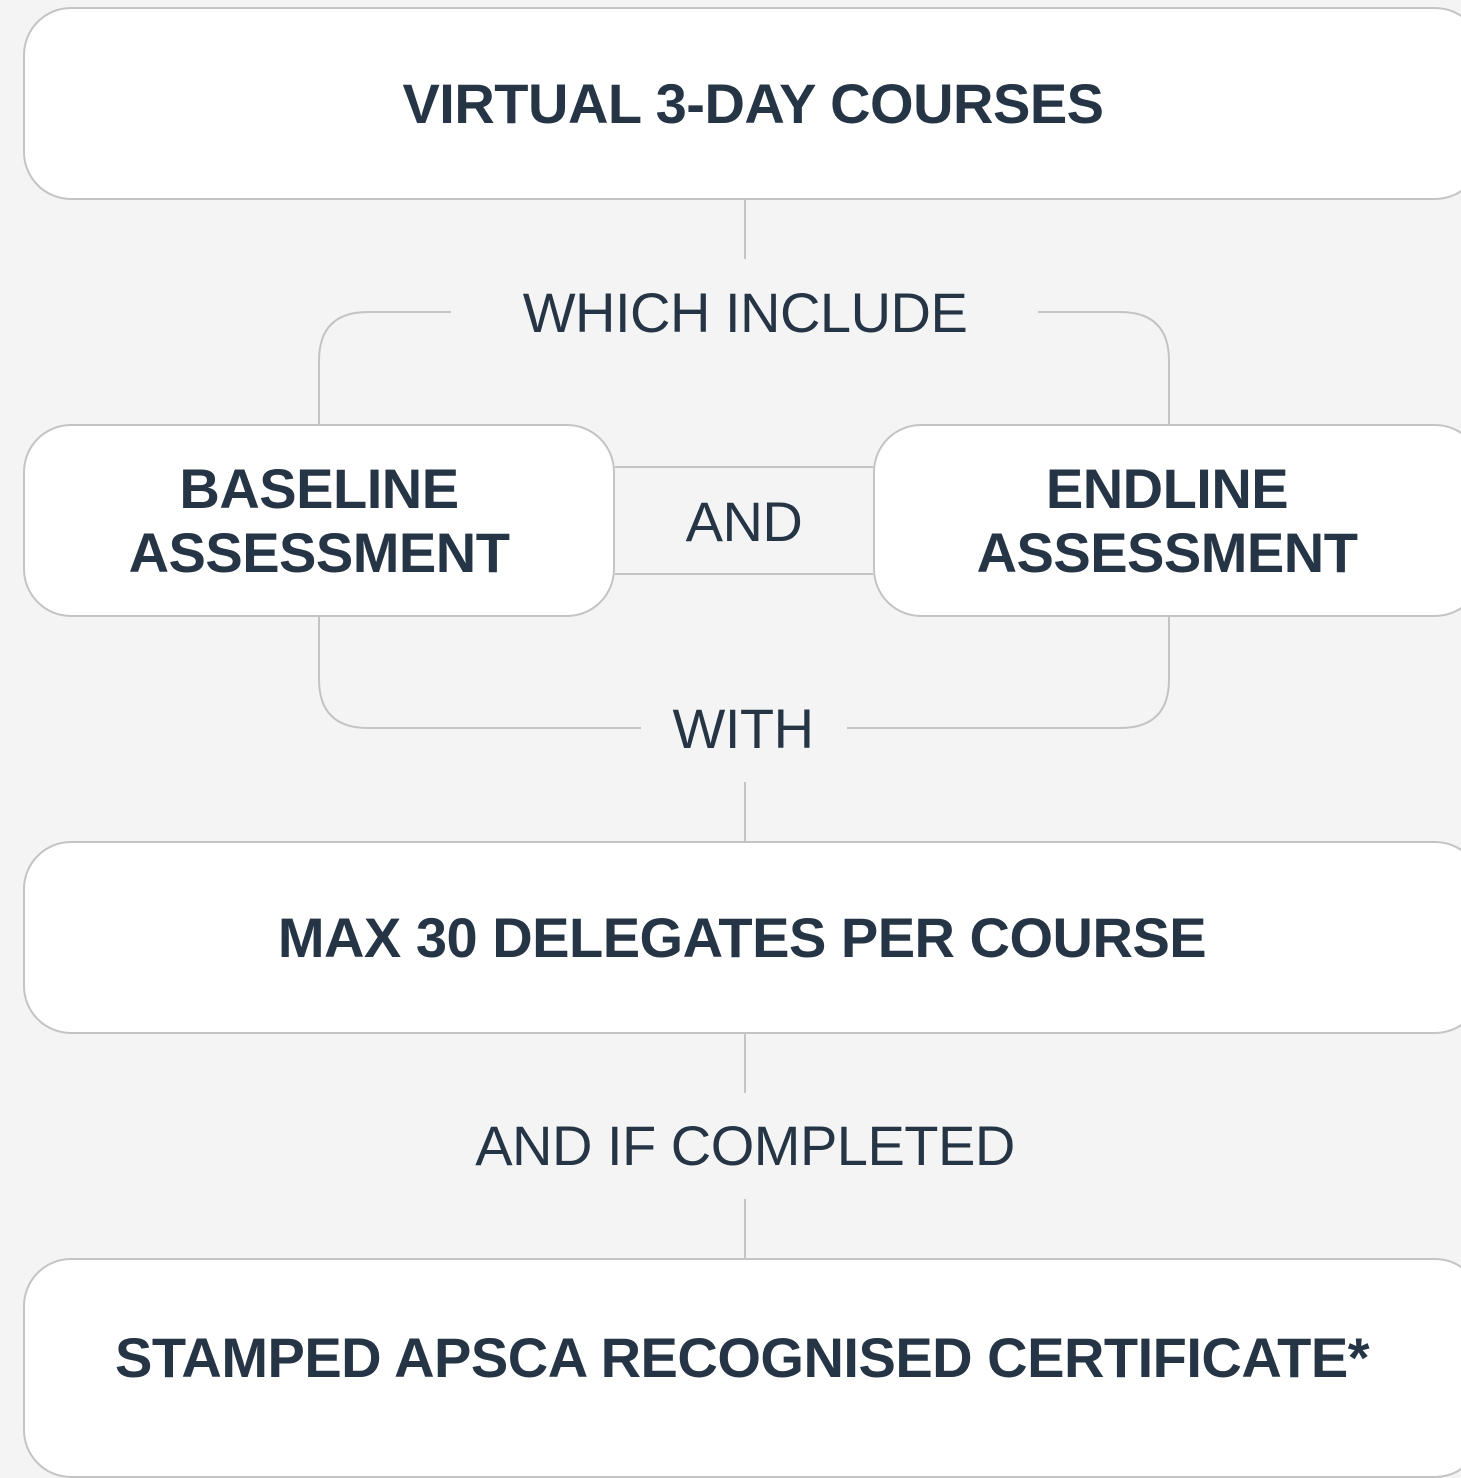 The height and width of the screenshot is (1478, 1461). Describe the element at coordinates (1104, 367) in the screenshot. I see `bracket-which-right` at that location.